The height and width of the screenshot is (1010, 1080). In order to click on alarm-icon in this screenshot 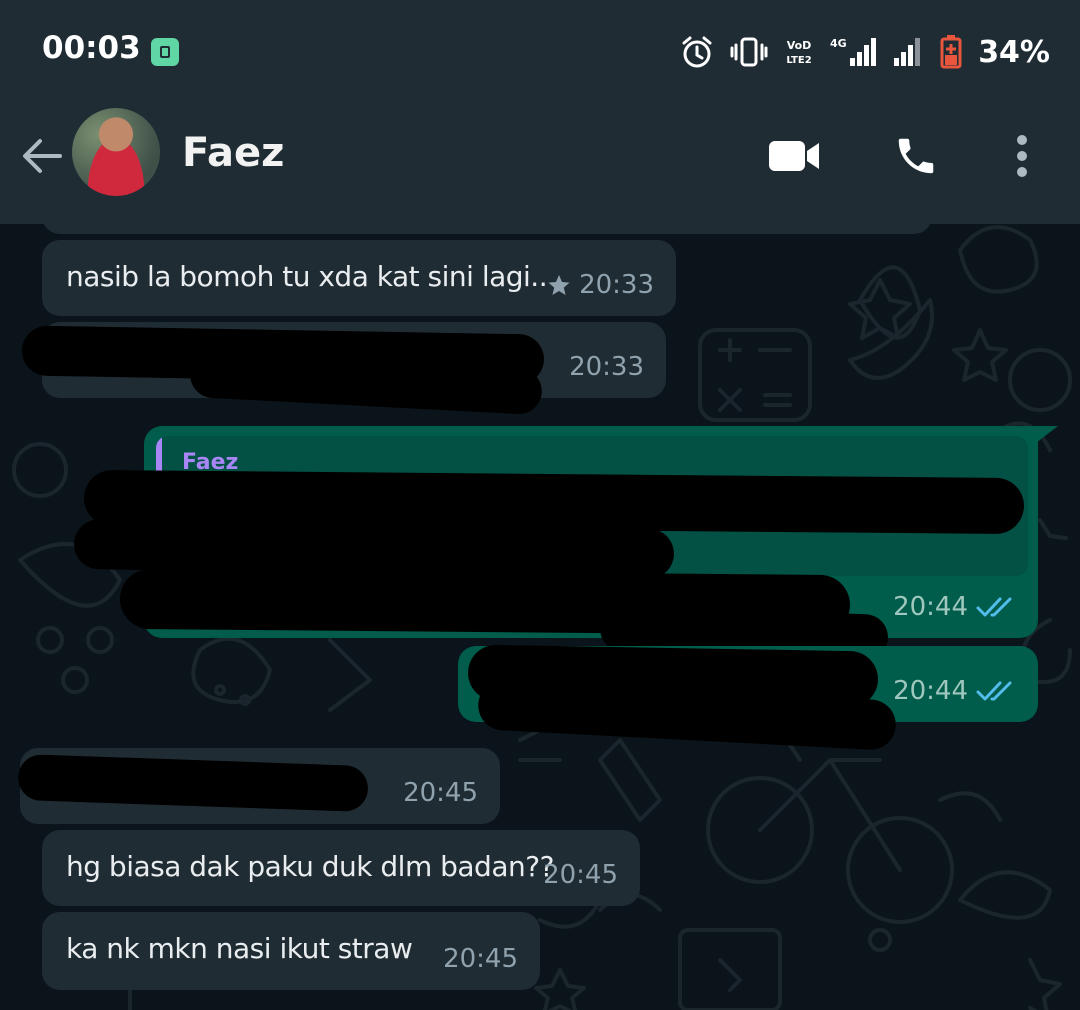, I will do `click(697, 52)`.